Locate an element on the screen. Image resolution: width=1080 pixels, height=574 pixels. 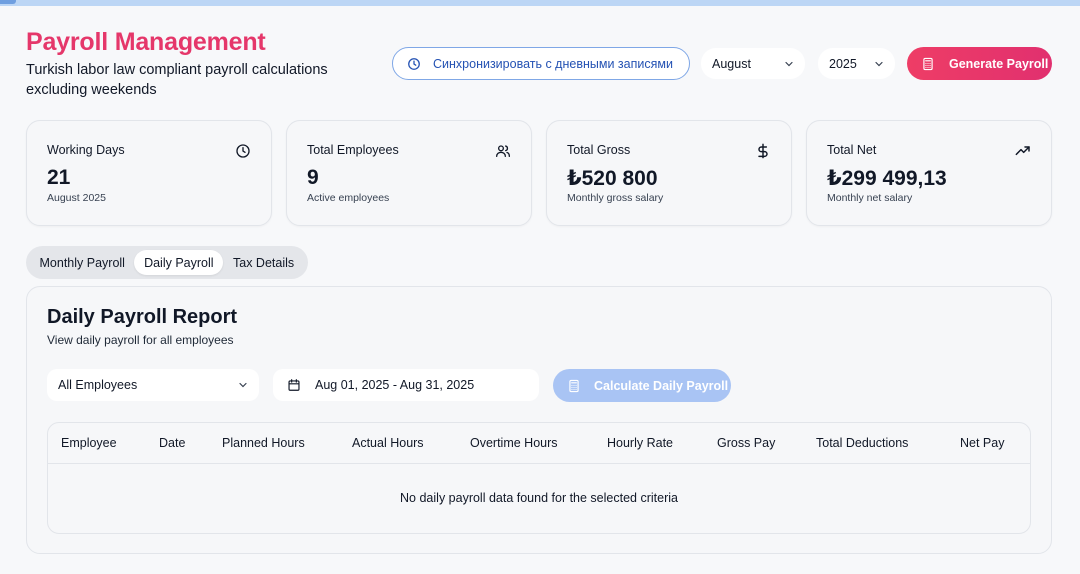
employee-filter-select: All Employees is located at coordinates (153, 385).